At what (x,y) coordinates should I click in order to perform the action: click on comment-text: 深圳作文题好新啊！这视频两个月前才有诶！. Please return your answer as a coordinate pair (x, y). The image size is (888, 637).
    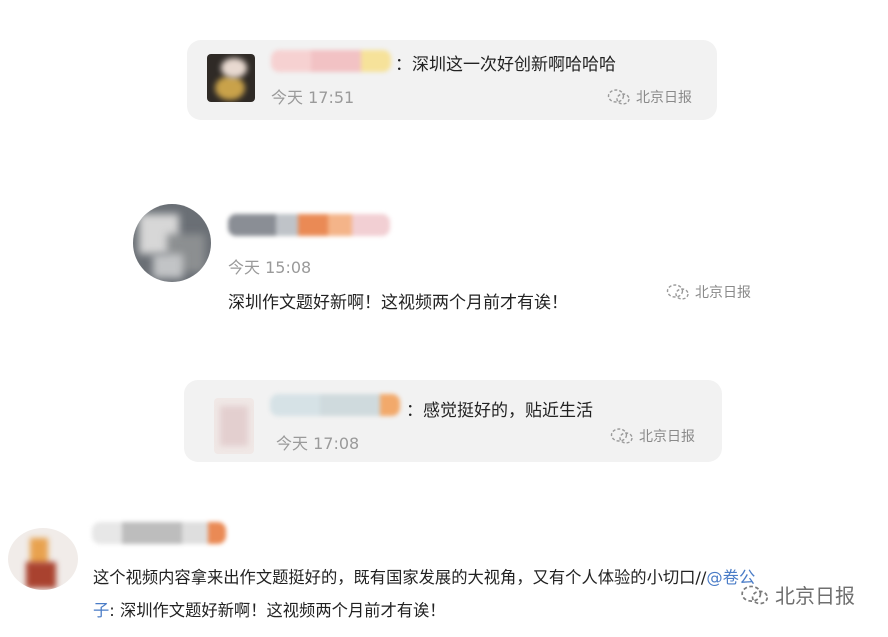
    Looking at the image, I should click on (398, 303).